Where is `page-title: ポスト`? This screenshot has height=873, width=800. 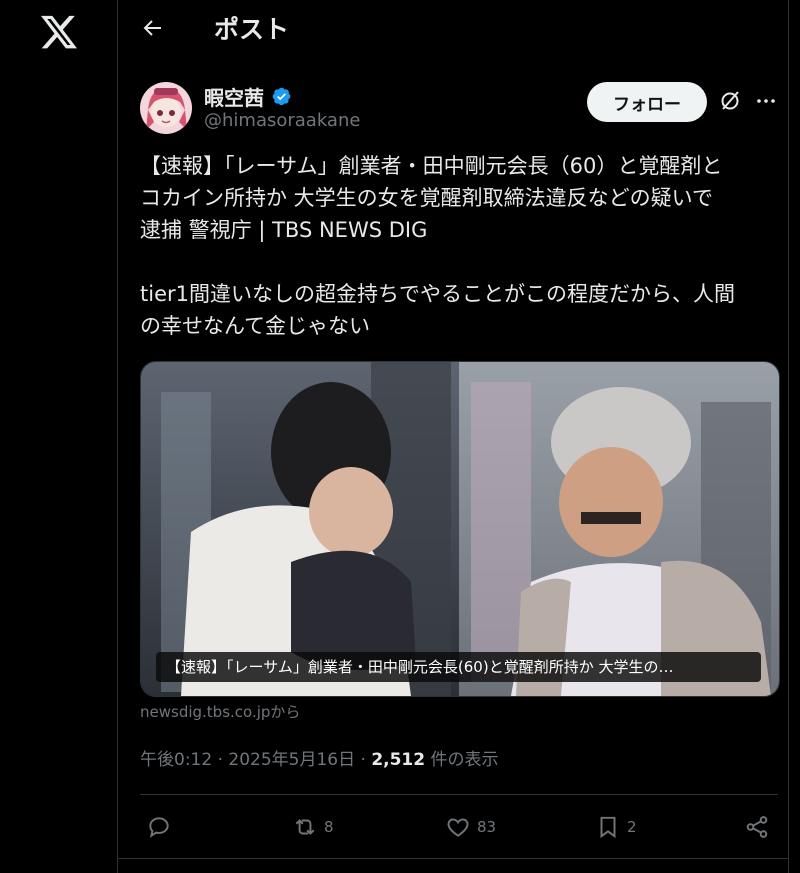
page-title: ポスト is located at coordinates (252, 29).